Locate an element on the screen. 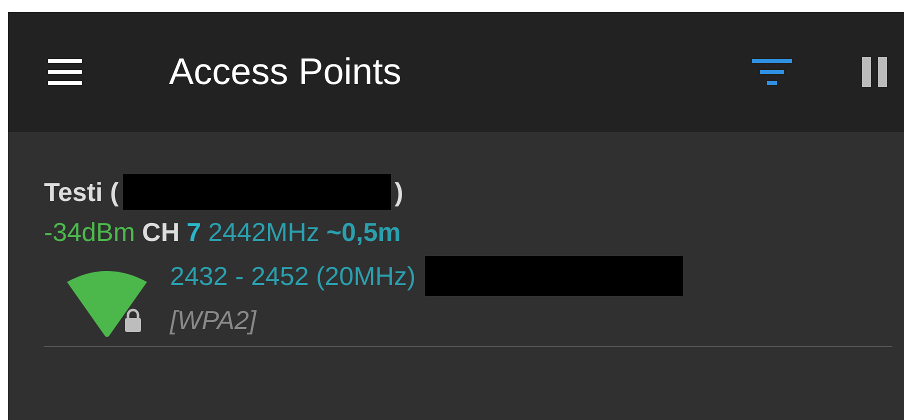 The height and width of the screenshot is (420, 904). channel-number: 7 is located at coordinates (194, 232).